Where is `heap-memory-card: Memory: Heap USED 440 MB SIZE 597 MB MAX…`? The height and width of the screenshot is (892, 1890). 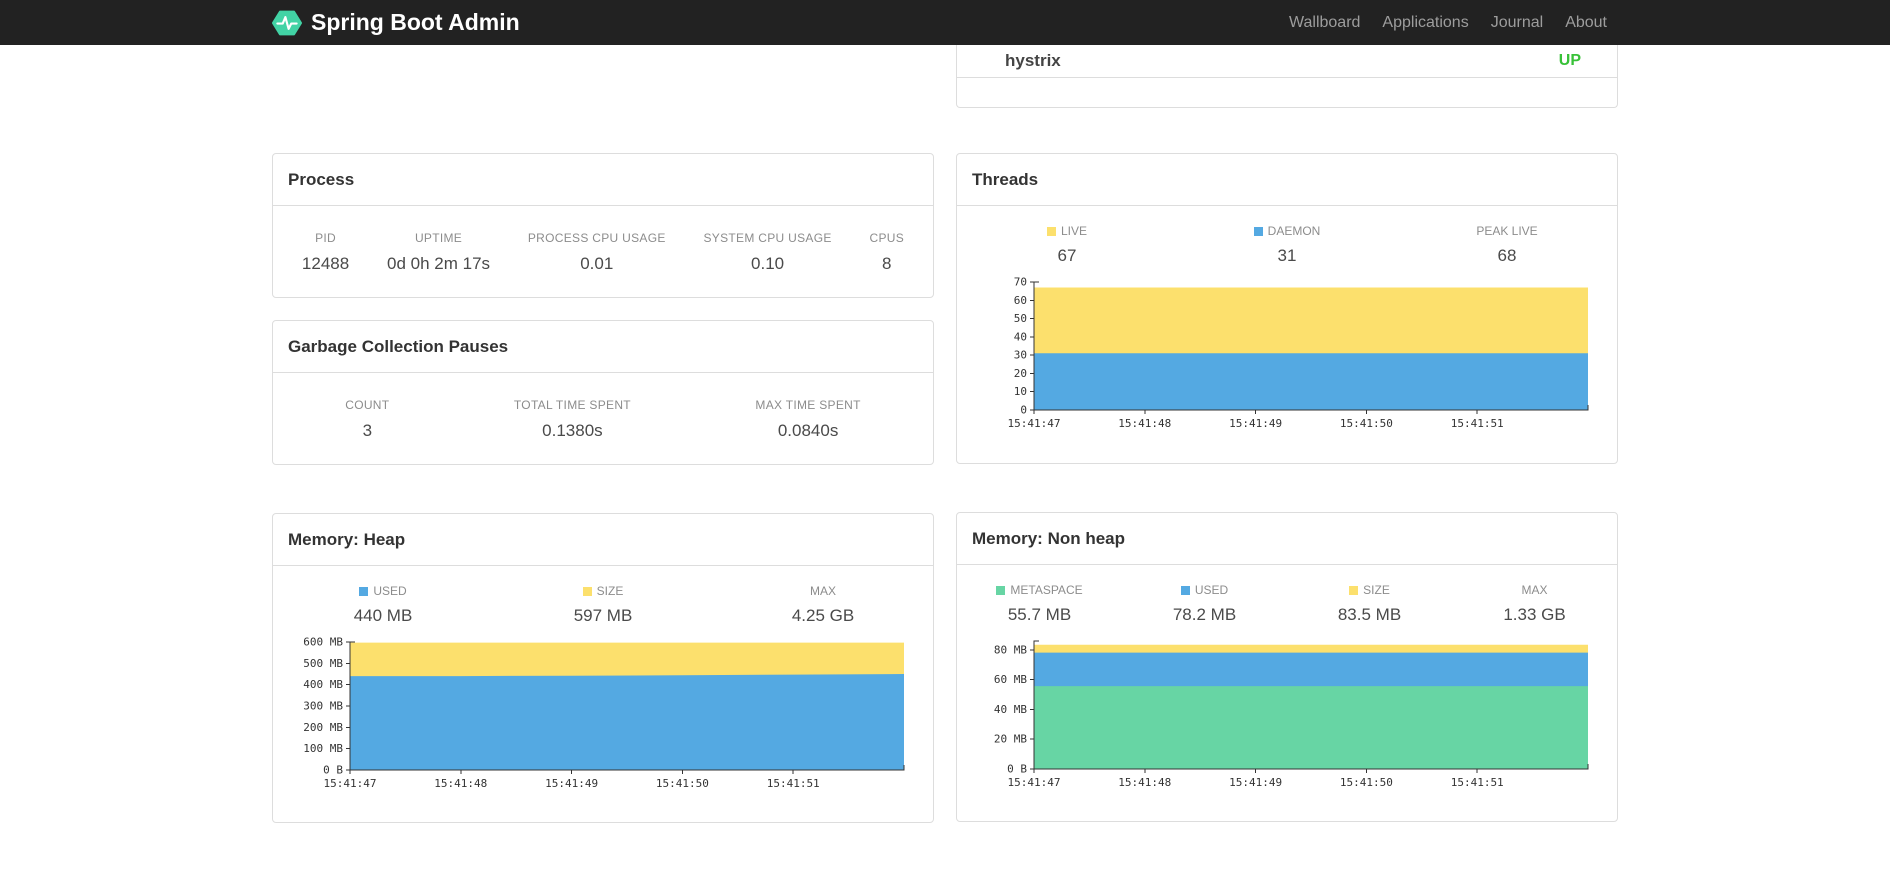
heap-memory-card: Memory: Heap USED 440 MB SIZE 597 MB MAX… is located at coordinates (603, 668).